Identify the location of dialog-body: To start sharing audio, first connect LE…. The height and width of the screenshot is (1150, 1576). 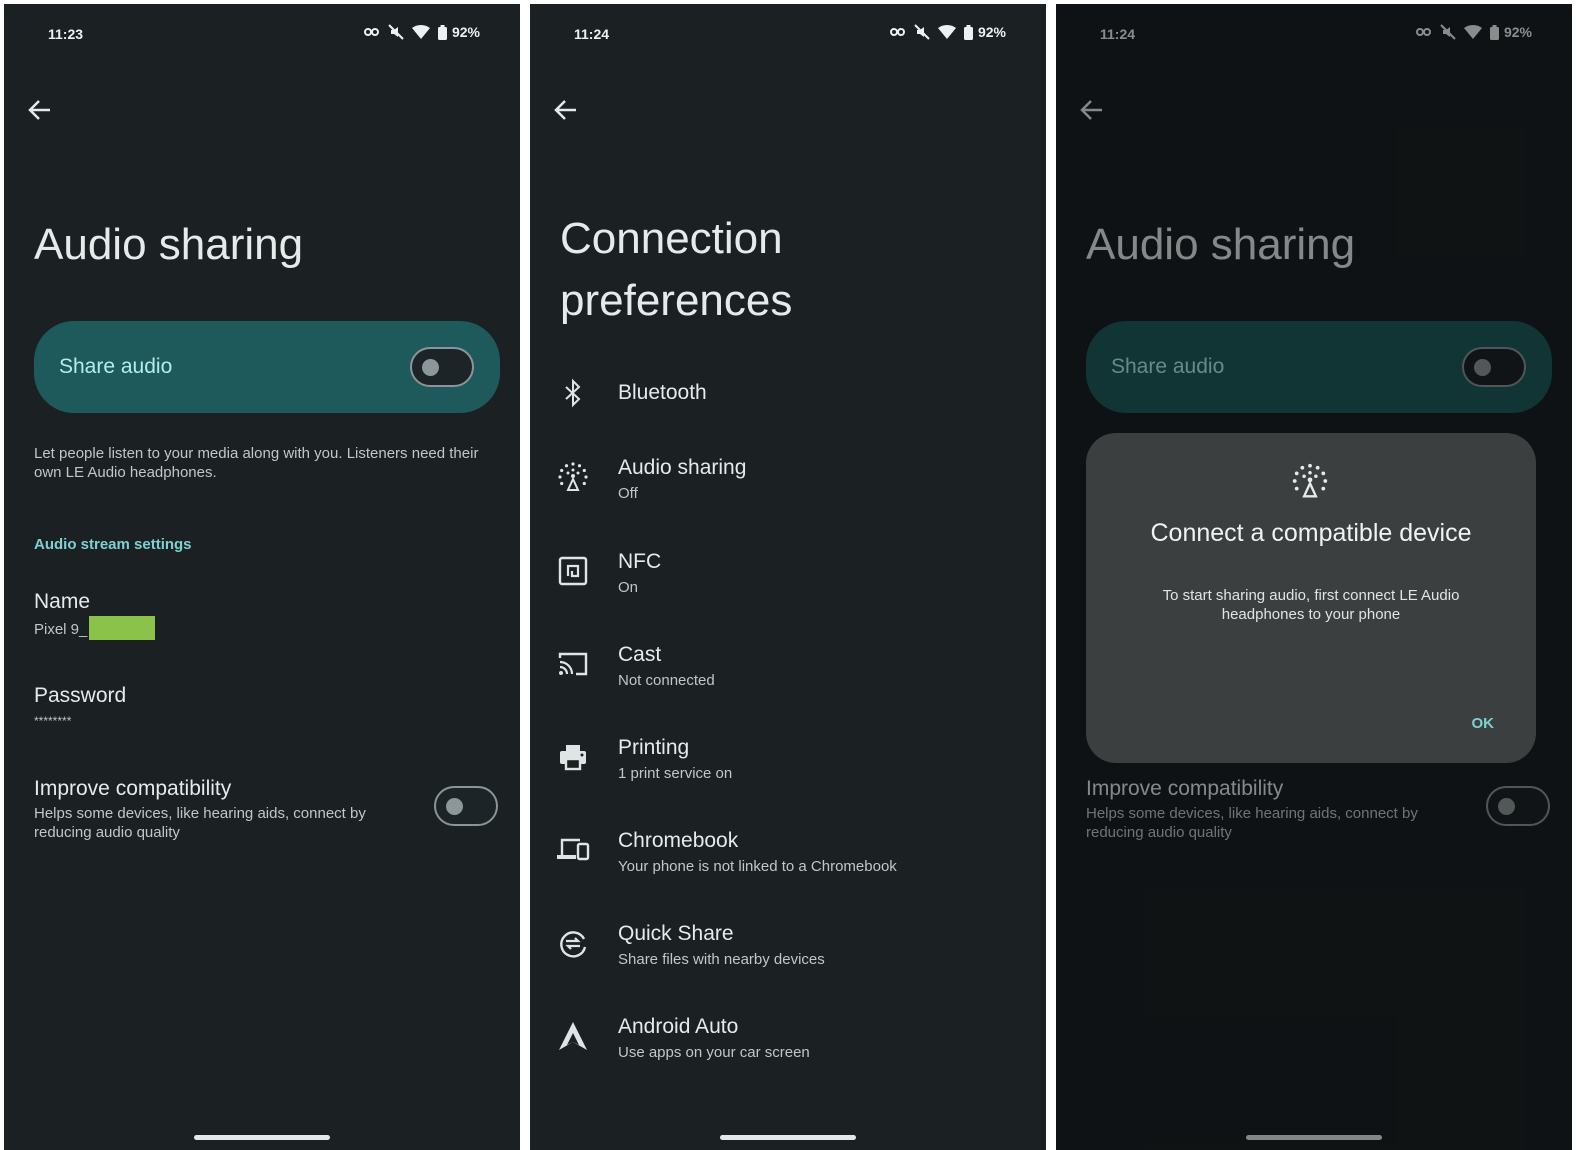
(1311, 605).